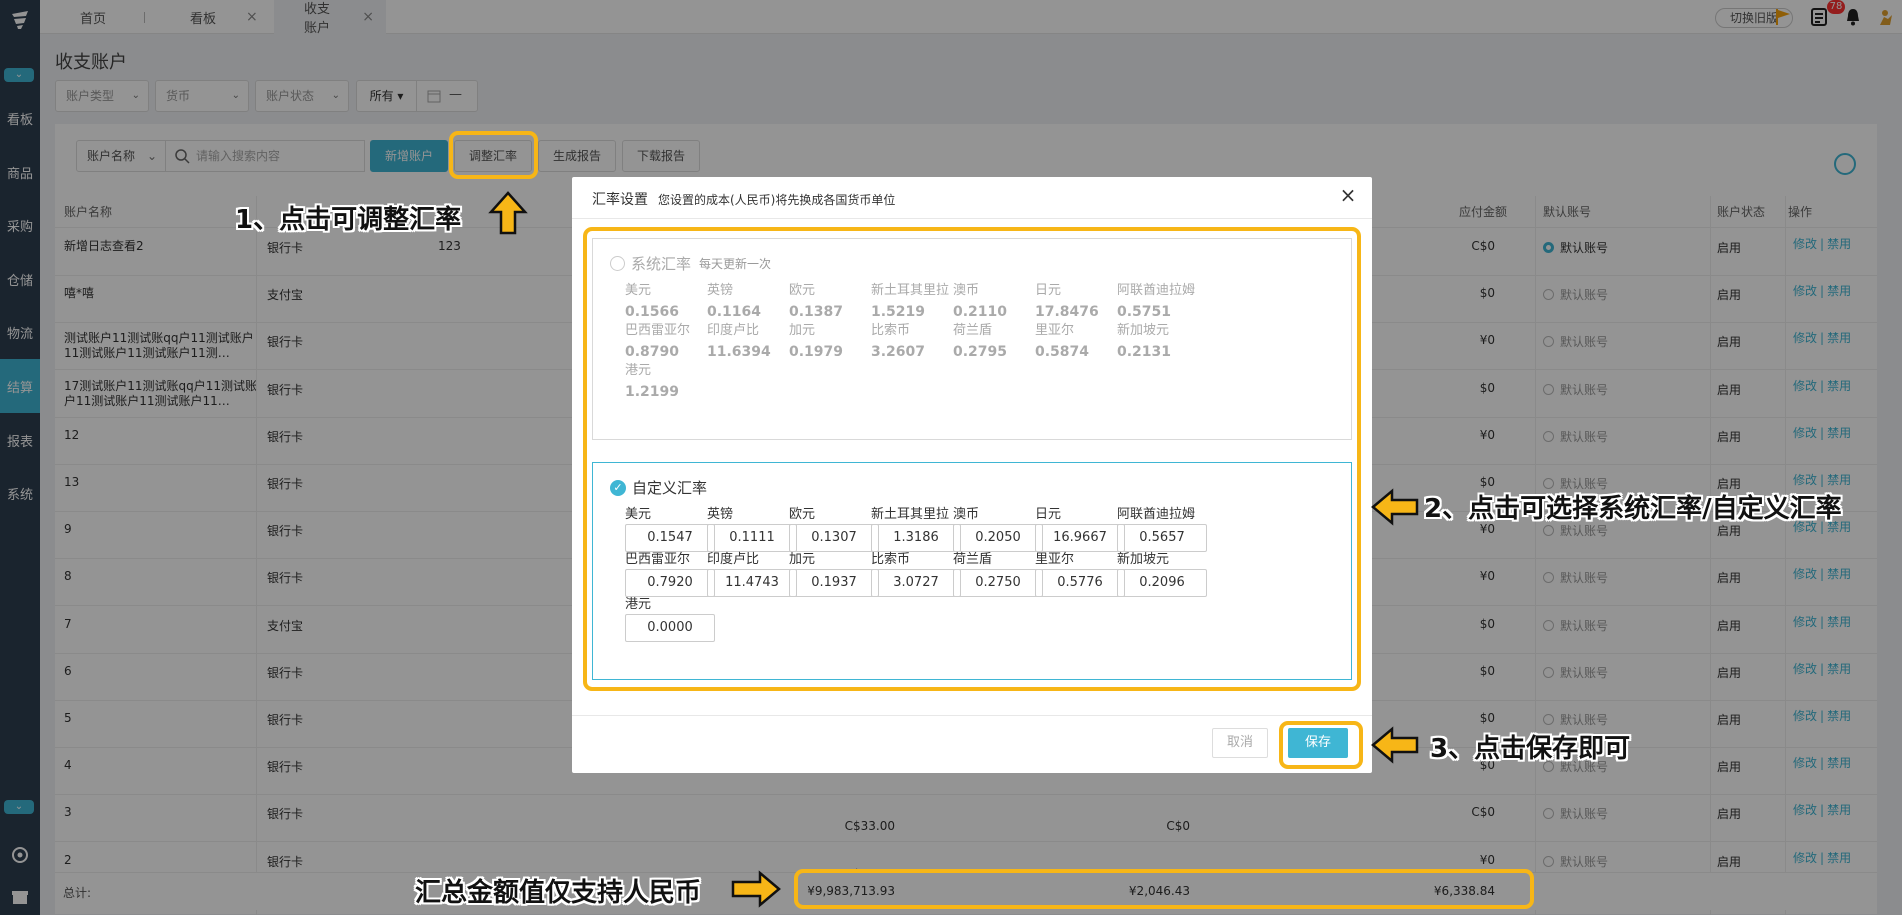  Describe the element at coordinates (756, 889) in the screenshot. I see `arrow-right-icon` at that location.